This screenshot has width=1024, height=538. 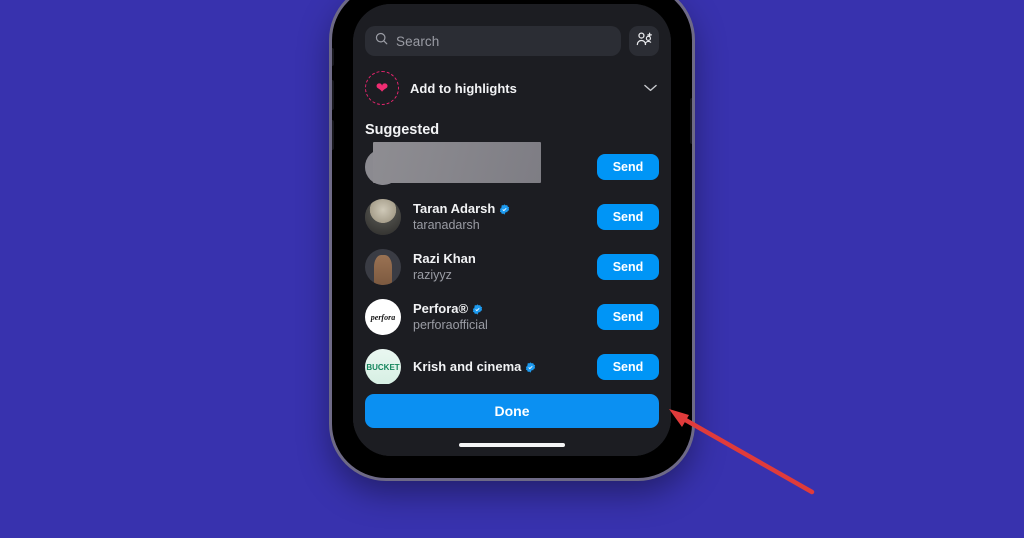 What do you see at coordinates (493, 41) in the screenshot?
I see `search-input: Search` at bounding box center [493, 41].